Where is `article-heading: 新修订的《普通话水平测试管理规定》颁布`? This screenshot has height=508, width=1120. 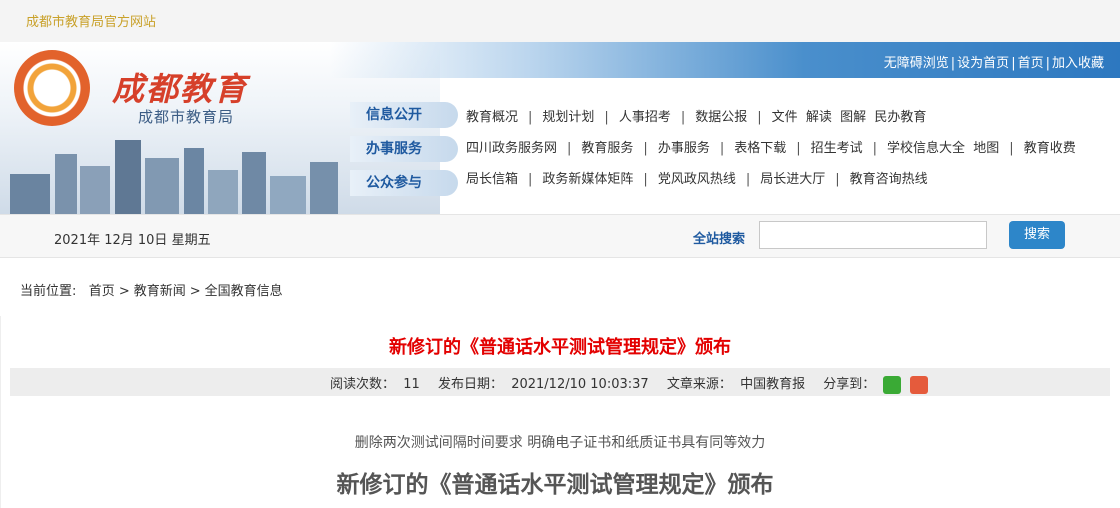
article-heading: 新修订的《普通话水平测试管理规定》颁布 is located at coordinates (555, 485).